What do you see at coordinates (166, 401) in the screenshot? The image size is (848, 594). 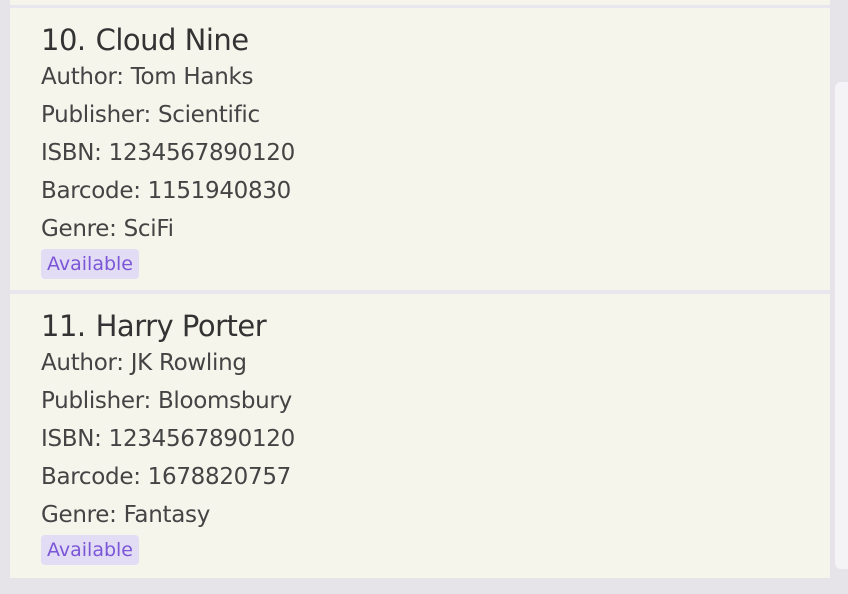 I see `book-publisher: Publisher: Bloomsbury` at bounding box center [166, 401].